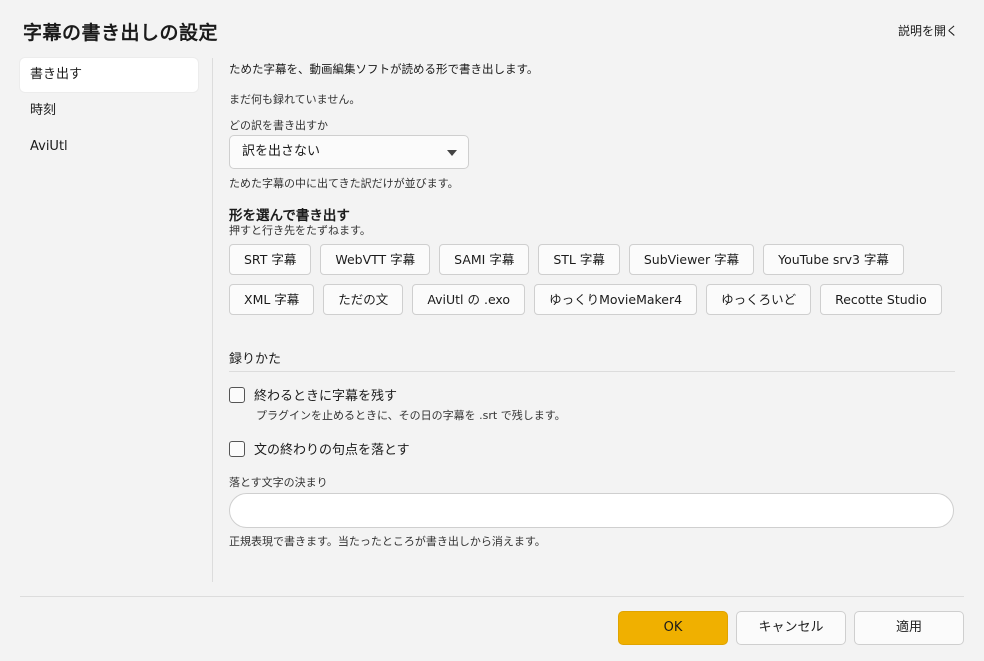 Image resolution: width=984 pixels, height=661 pixels. What do you see at coordinates (237, 448) in the screenshot?
I see `drop-period-checkbox` at bounding box center [237, 448].